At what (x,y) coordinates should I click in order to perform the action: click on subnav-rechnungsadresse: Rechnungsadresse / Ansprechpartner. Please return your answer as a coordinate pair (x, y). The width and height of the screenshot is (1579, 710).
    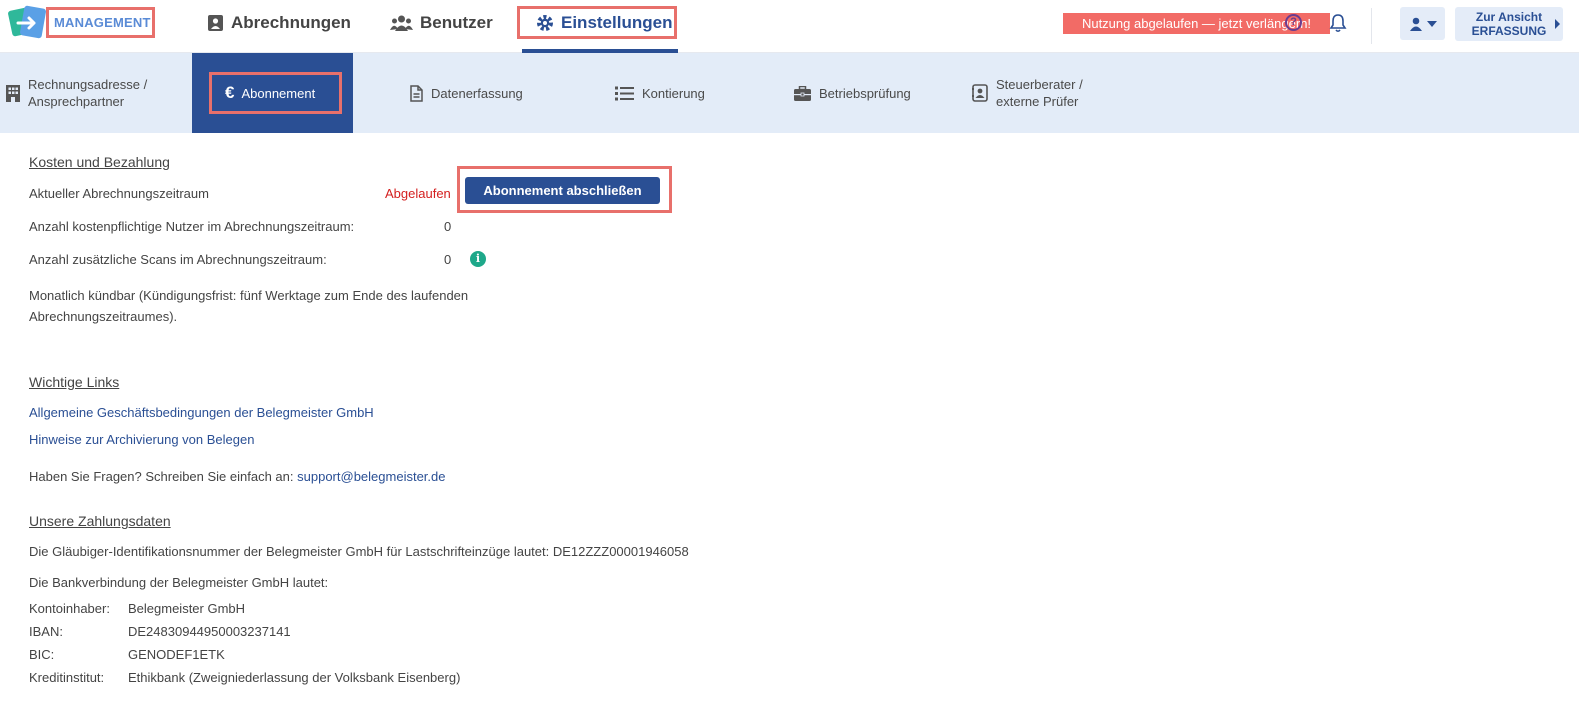
    Looking at the image, I should click on (76, 93).